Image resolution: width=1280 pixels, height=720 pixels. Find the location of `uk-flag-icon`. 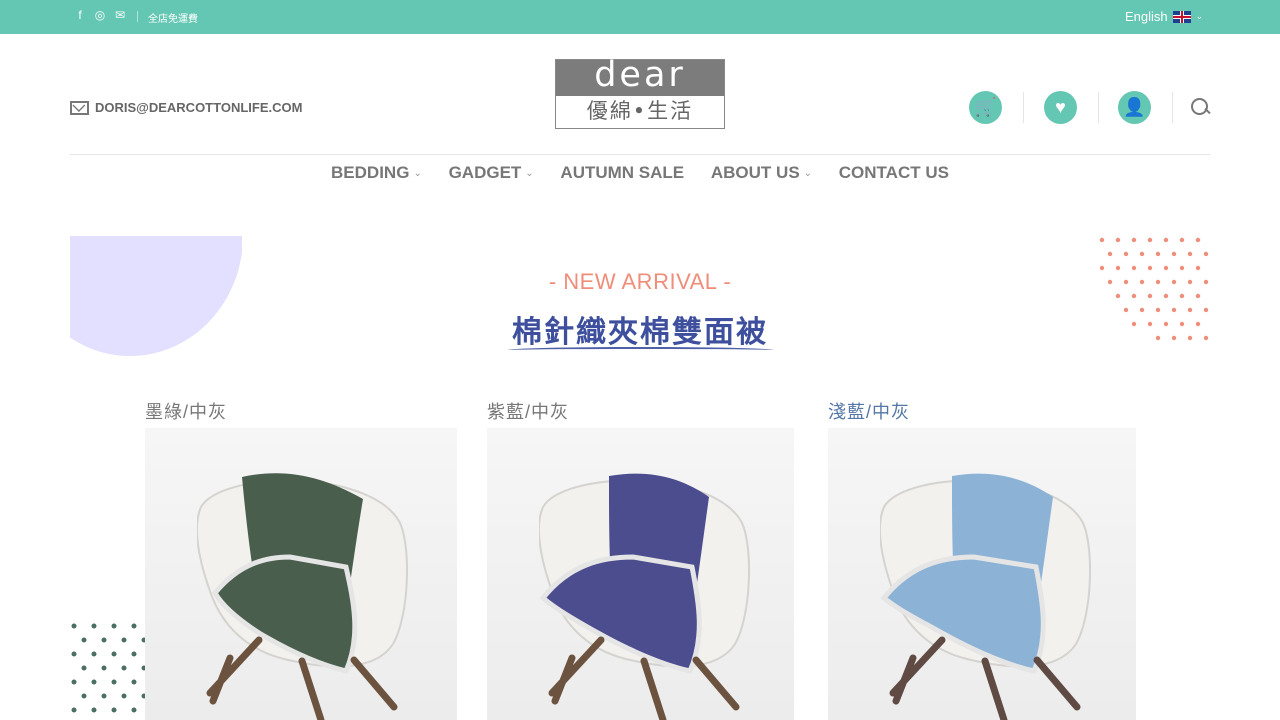

uk-flag-icon is located at coordinates (1181, 16).